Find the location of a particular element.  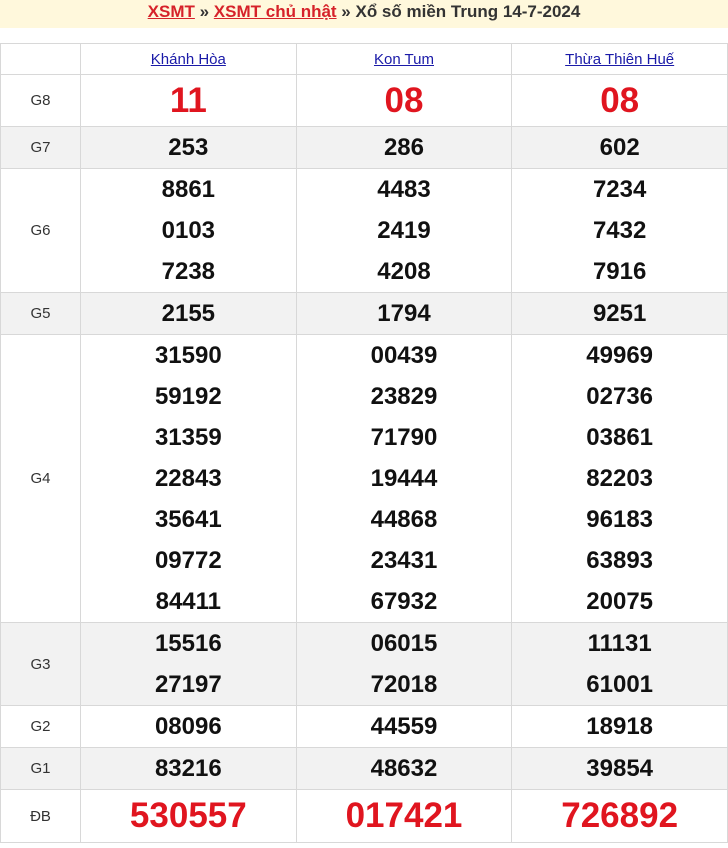

prize-number: 00439 is located at coordinates (404, 355).